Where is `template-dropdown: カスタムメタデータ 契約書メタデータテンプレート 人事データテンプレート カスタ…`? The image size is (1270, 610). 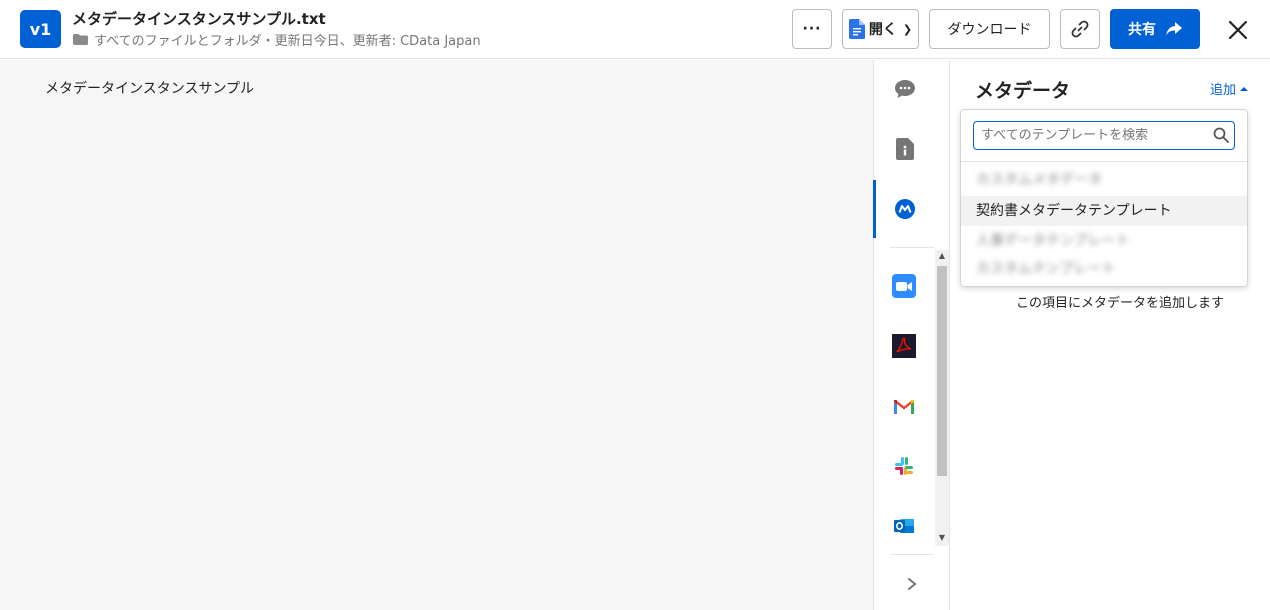
template-dropdown: カスタムメタデータ 契約書メタデータテンプレート 人事データテンプレート カスタ… is located at coordinates (1104, 198).